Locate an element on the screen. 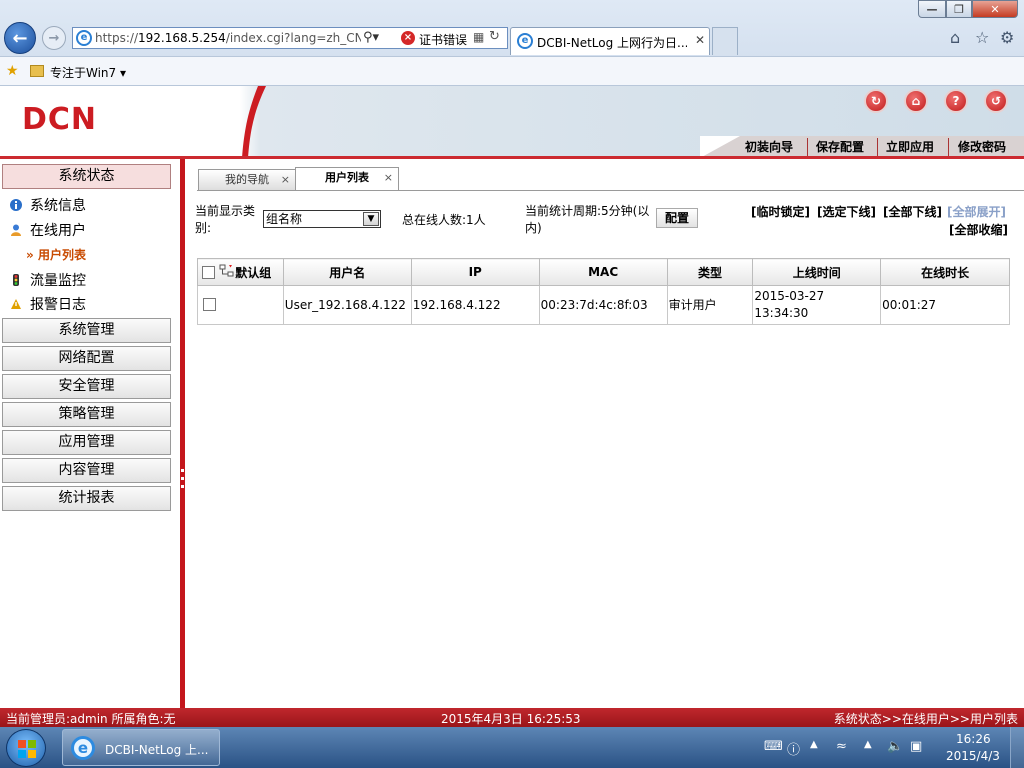 This screenshot has height=768, width=1024. maximize-button: ❐ is located at coordinates (959, 9).